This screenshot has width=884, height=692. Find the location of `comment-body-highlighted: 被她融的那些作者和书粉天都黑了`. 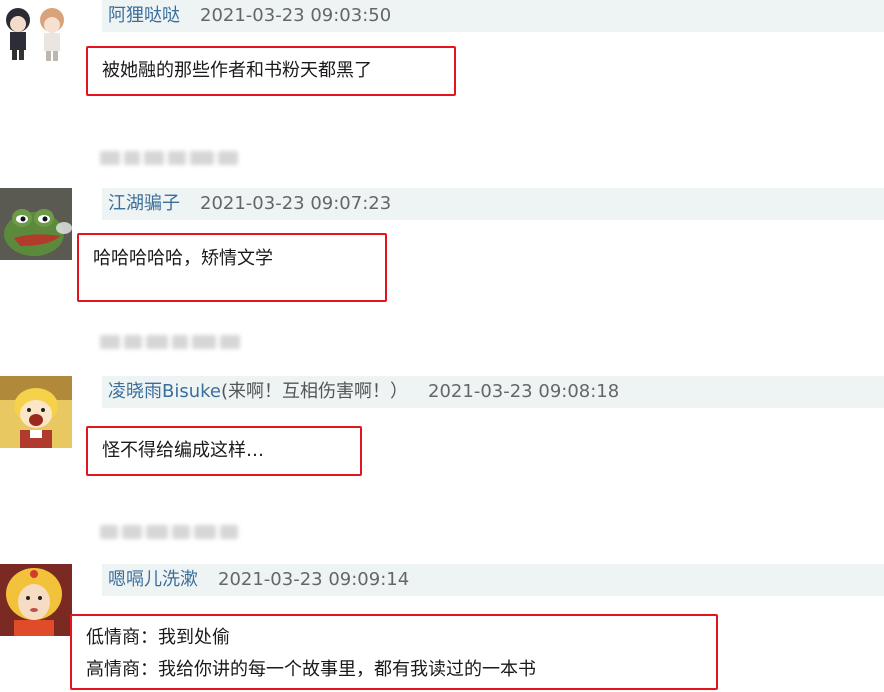

comment-body-highlighted: 被她融的那些作者和书粉天都黑了 is located at coordinates (271, 71).